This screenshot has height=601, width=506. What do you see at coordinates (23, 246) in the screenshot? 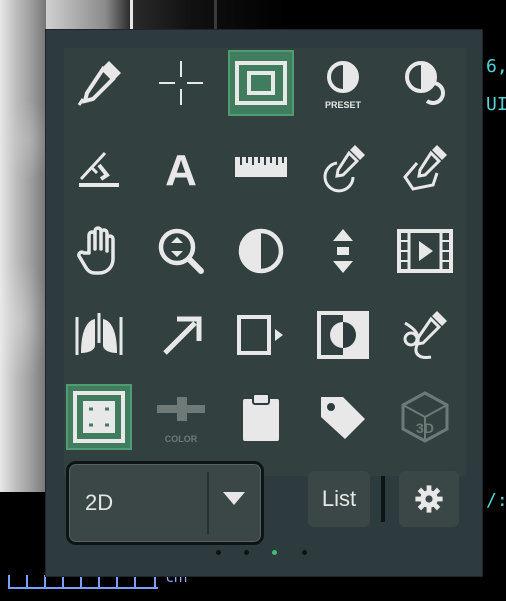
I see `viewer-image-background` at bounding box center [23, 246].